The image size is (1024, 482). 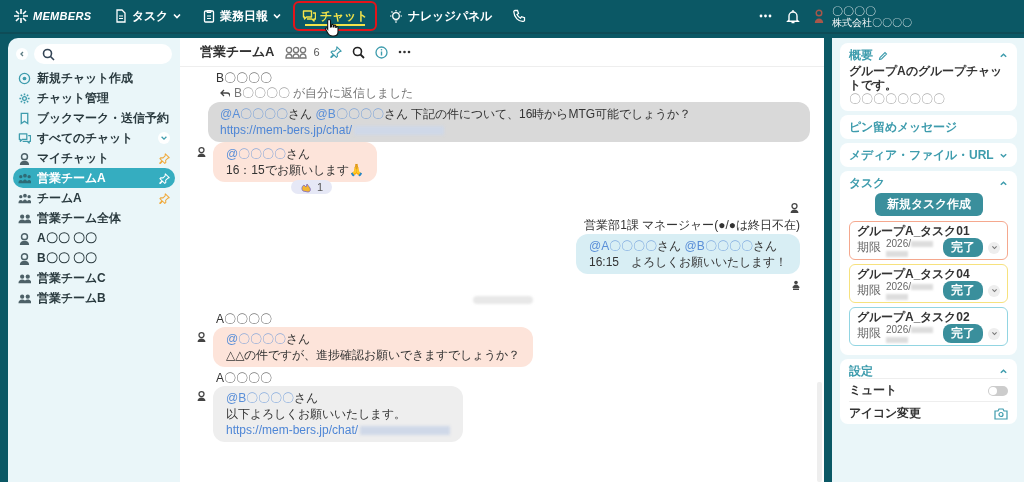 I want to click on camera-icon, so click(x=1001, y=413).